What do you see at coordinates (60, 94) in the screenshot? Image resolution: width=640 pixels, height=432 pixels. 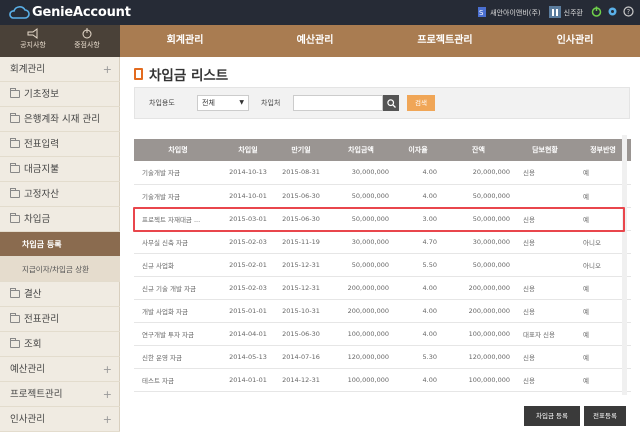 I see `sidebar-item-basic-info: 기초정보` at bounding box center [60, 94].